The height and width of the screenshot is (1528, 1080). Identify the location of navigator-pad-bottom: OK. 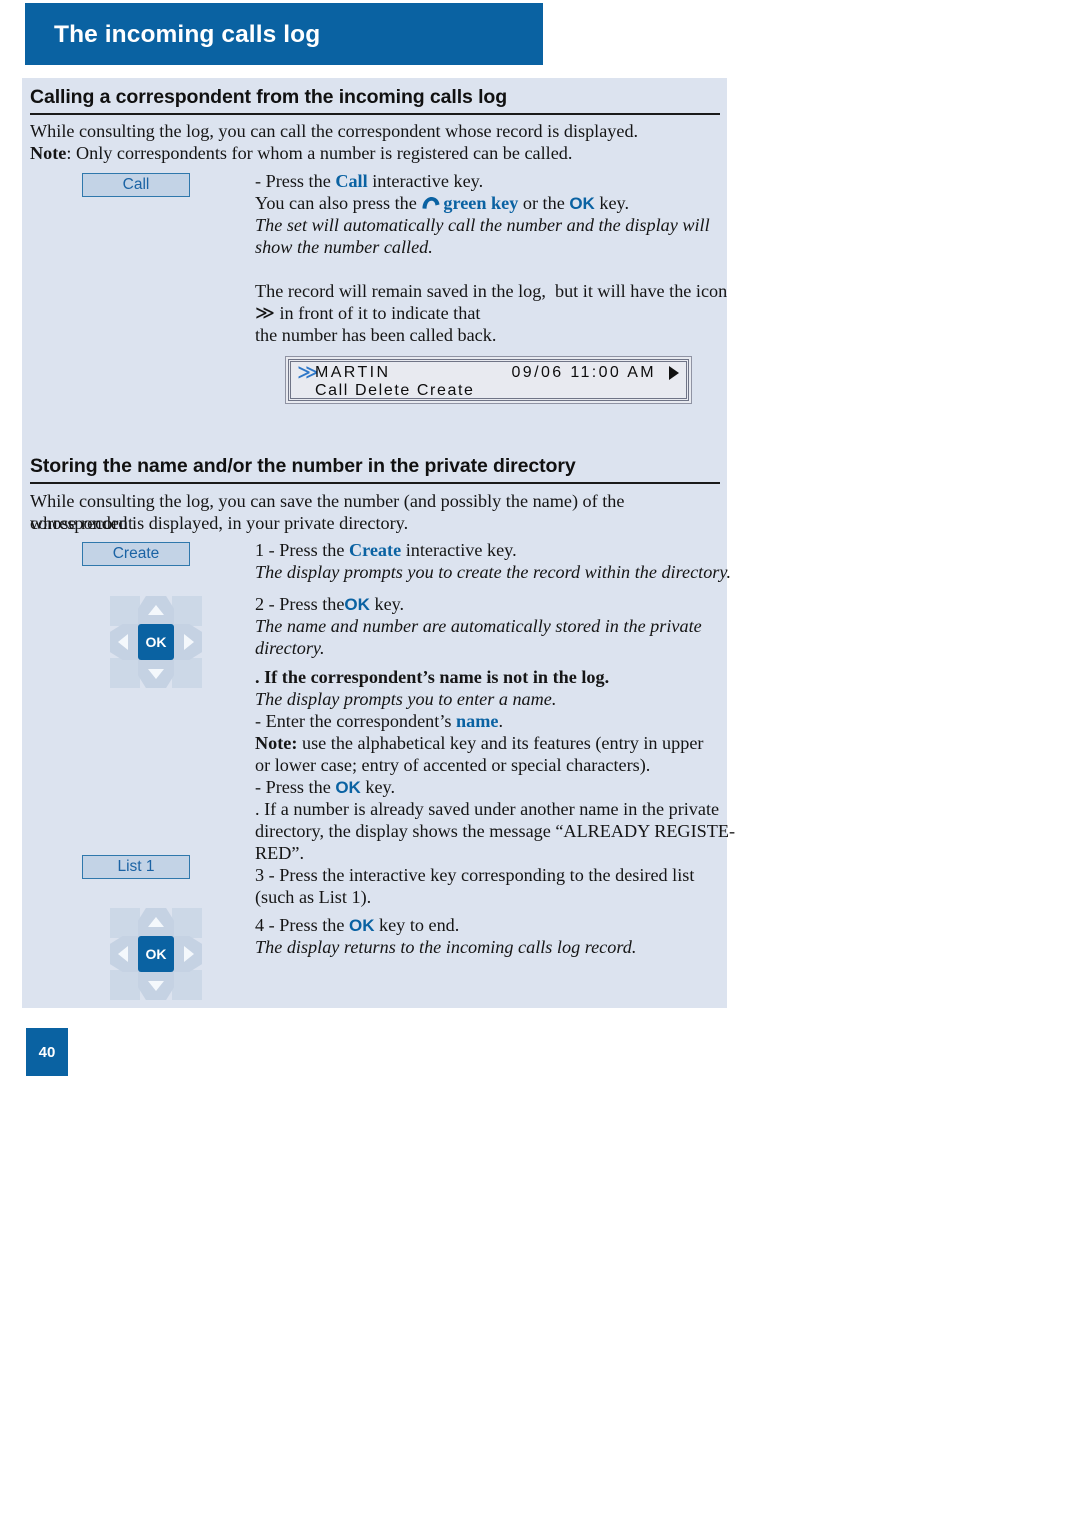
(156, 954).